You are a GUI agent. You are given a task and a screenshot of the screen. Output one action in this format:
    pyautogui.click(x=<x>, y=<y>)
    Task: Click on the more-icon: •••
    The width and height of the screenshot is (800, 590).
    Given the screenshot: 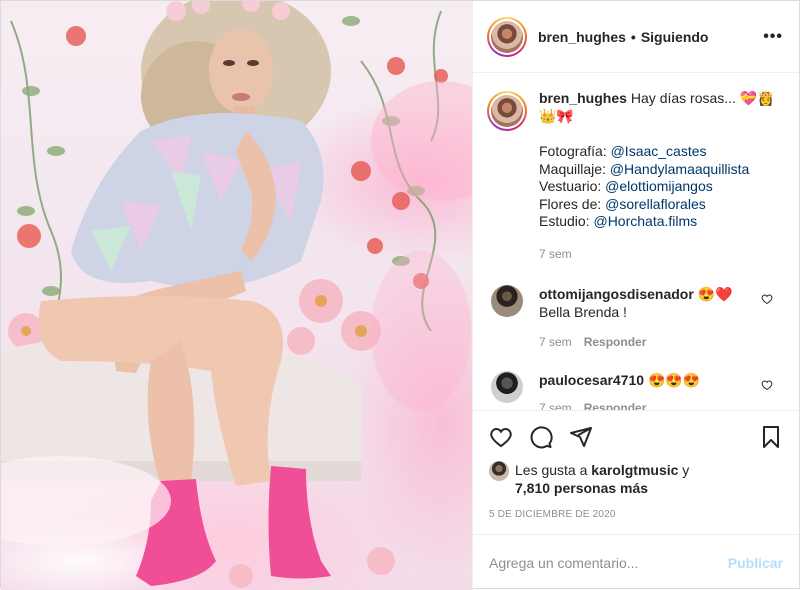 What is the action you would take?
    pyautogui.click(x=773, y=37)
    